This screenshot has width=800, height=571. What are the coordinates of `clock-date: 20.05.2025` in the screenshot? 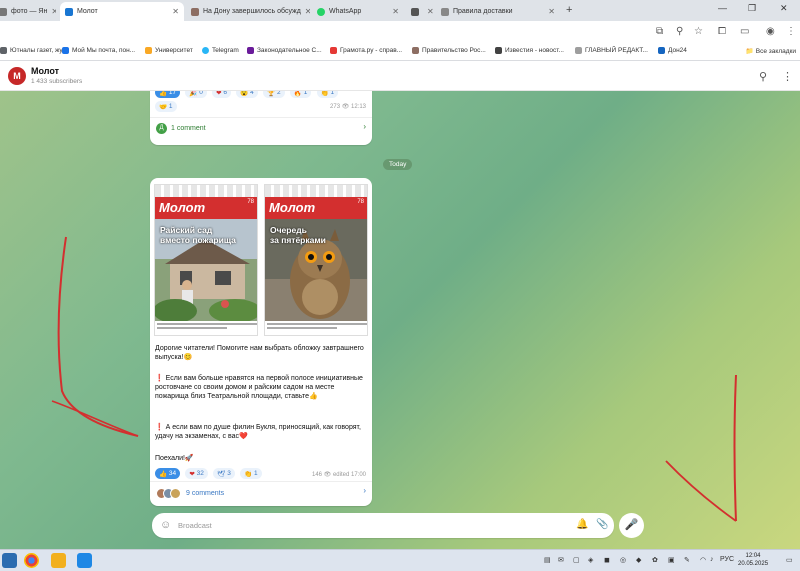 It's located at (753, 564).